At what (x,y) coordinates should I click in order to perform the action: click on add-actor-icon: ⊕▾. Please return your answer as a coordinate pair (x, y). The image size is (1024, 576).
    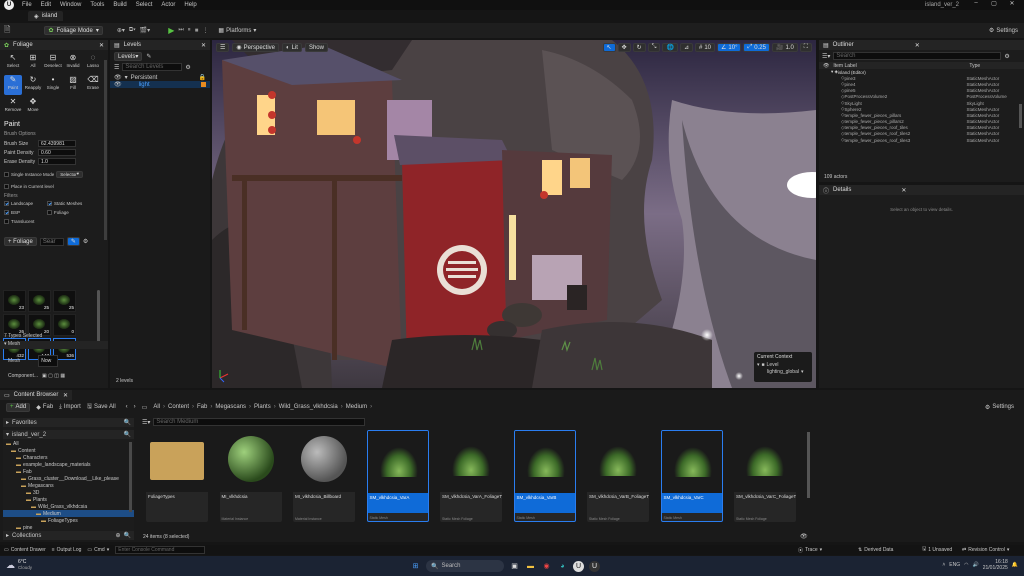
    Looking at the image, I should click on (121, 30).